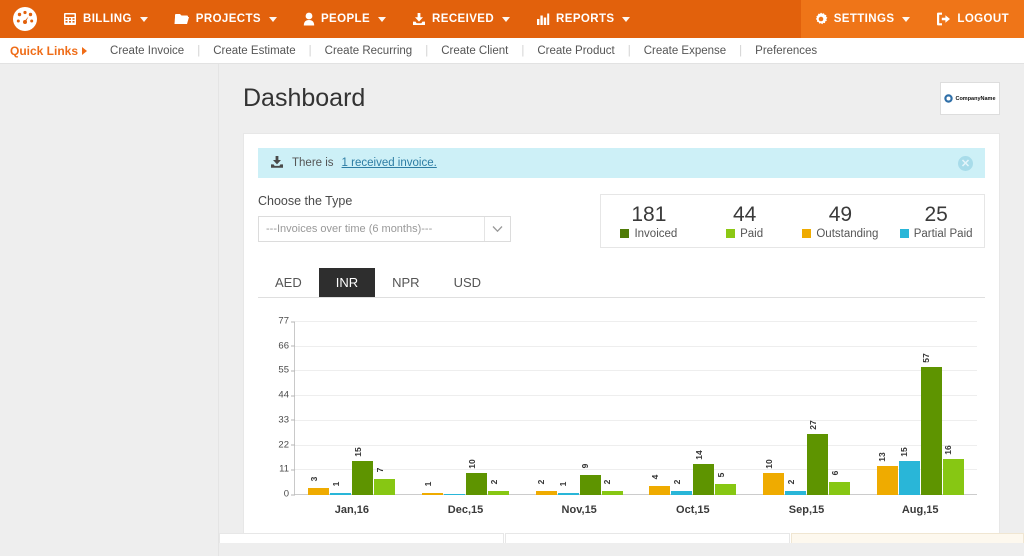  Describe the element at coordinates (277, 163) in the screenshot. I see `download-inbox-icon` at that location.